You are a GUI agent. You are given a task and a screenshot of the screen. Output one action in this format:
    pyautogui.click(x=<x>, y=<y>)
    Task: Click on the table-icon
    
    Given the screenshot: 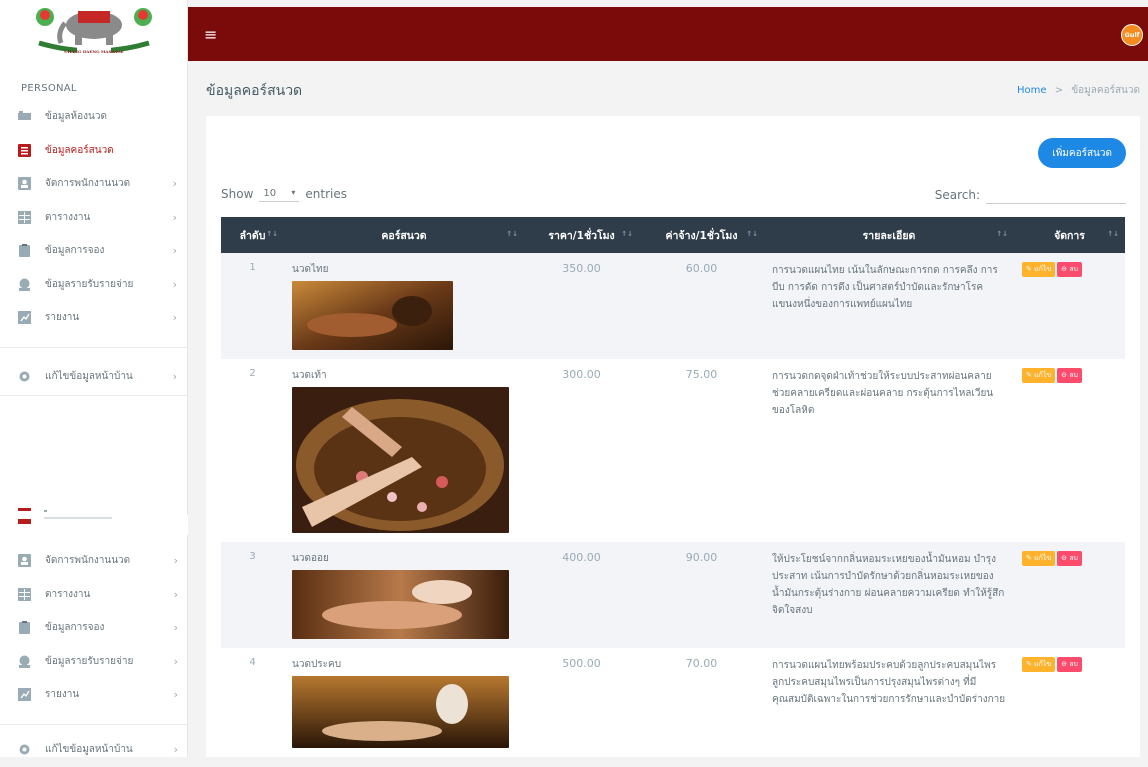 What is the action you would take?
    pyautogui.click(x=24, y=594)
    